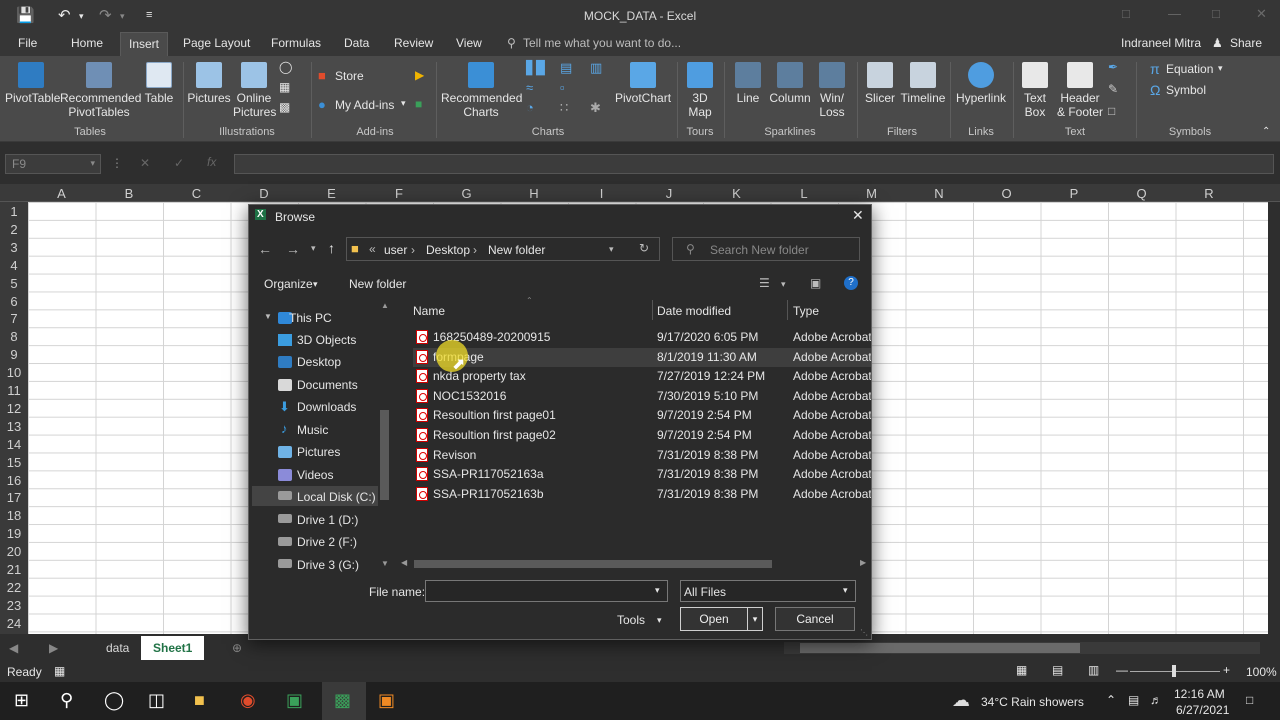 The height and width of the screenshot is (720, 1280). I want to click on row-header: 9, so click(14, 354).